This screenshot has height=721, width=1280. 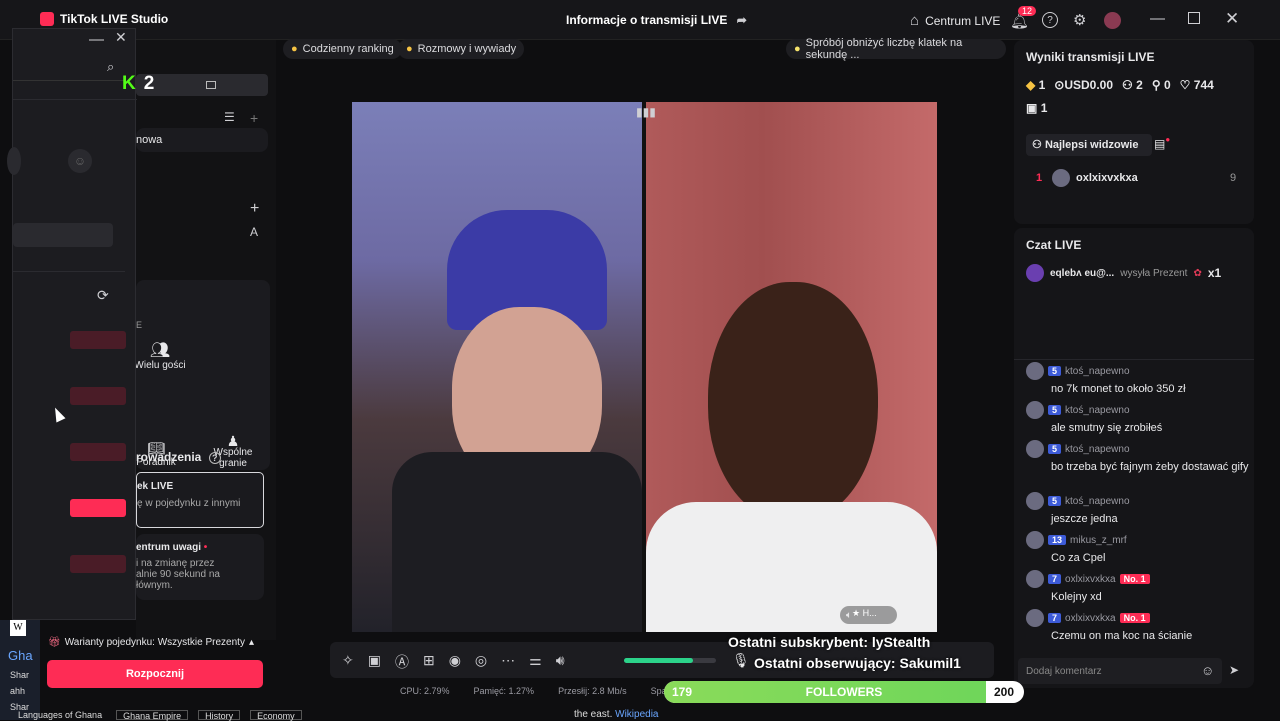 What do you see at coordinates (560, 662) in the screenshot?
I see `volume-icon: 🔊︎` at bounding box center [560, 662].